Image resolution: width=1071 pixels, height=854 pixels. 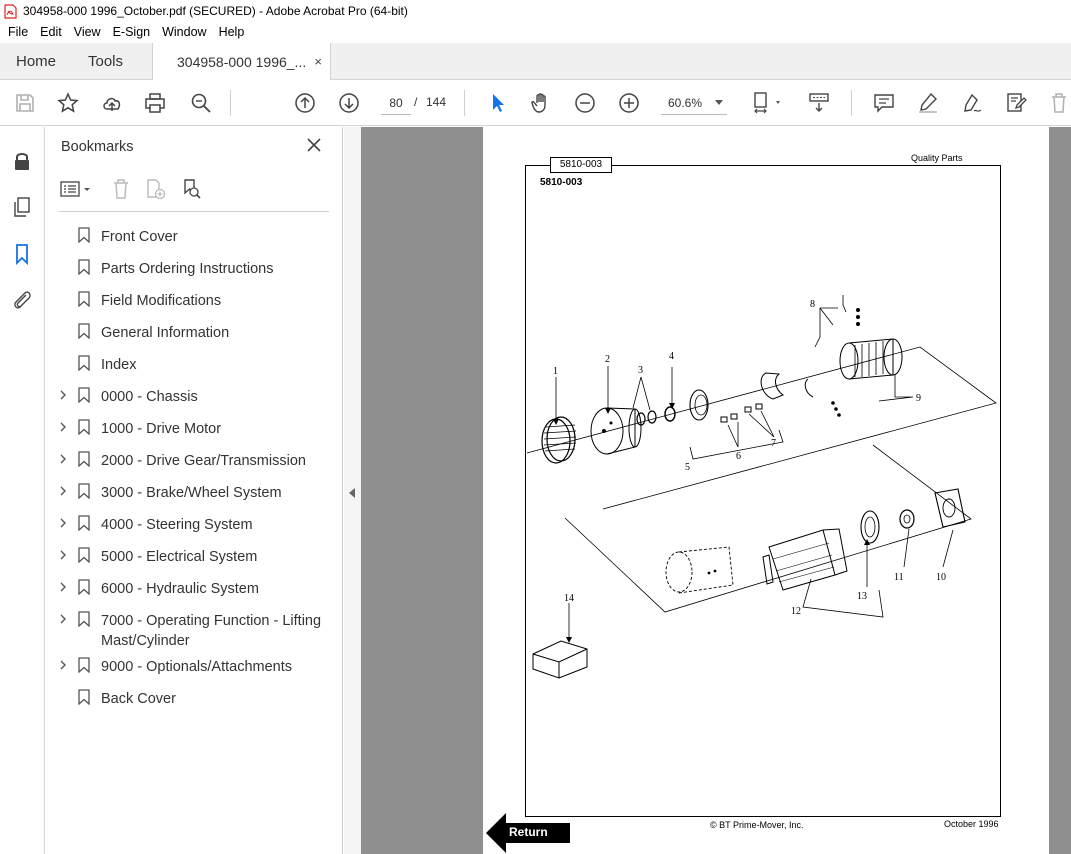 I want to click on save-icon, so click(x=25, y=103).